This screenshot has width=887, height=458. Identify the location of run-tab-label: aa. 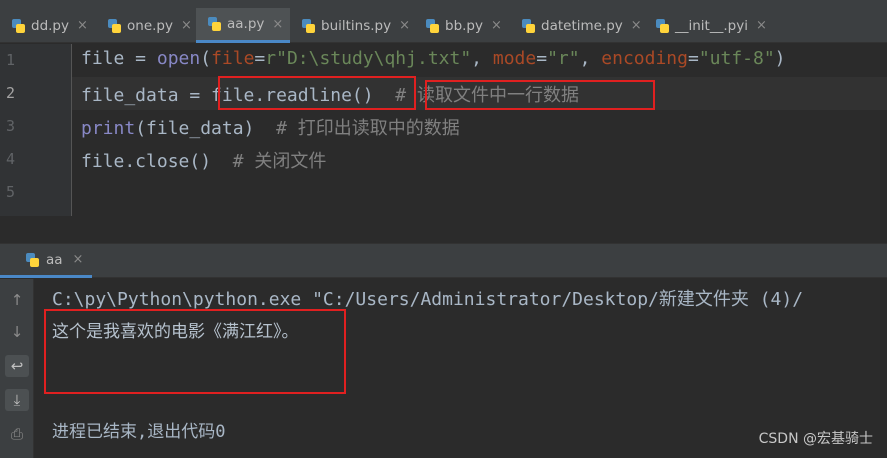
(54, 259).